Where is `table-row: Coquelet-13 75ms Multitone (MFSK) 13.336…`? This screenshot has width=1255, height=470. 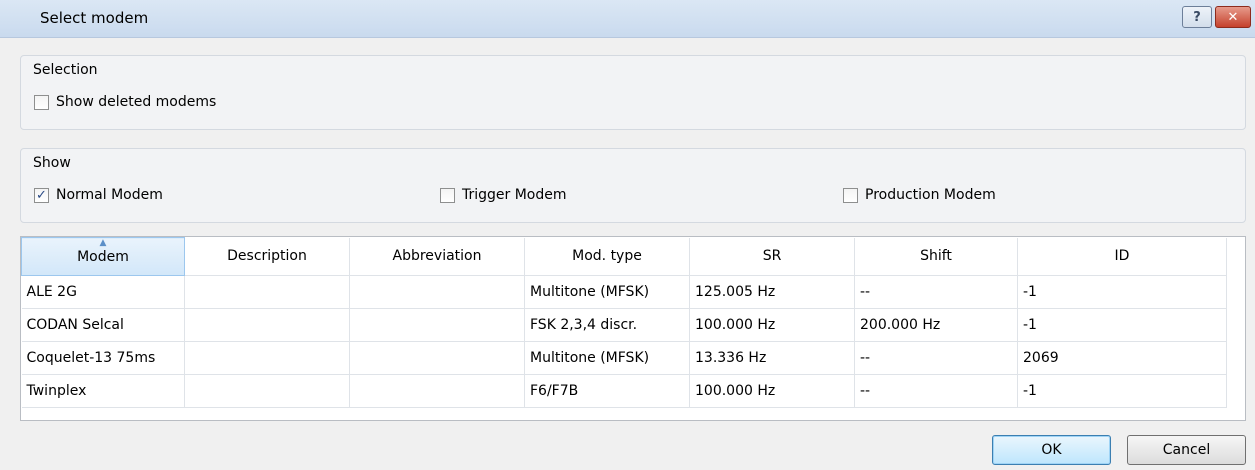
table-row: Coquelet-13 75ms Multitone (MFSK) 13.336… is located at coordinates (624, 358).